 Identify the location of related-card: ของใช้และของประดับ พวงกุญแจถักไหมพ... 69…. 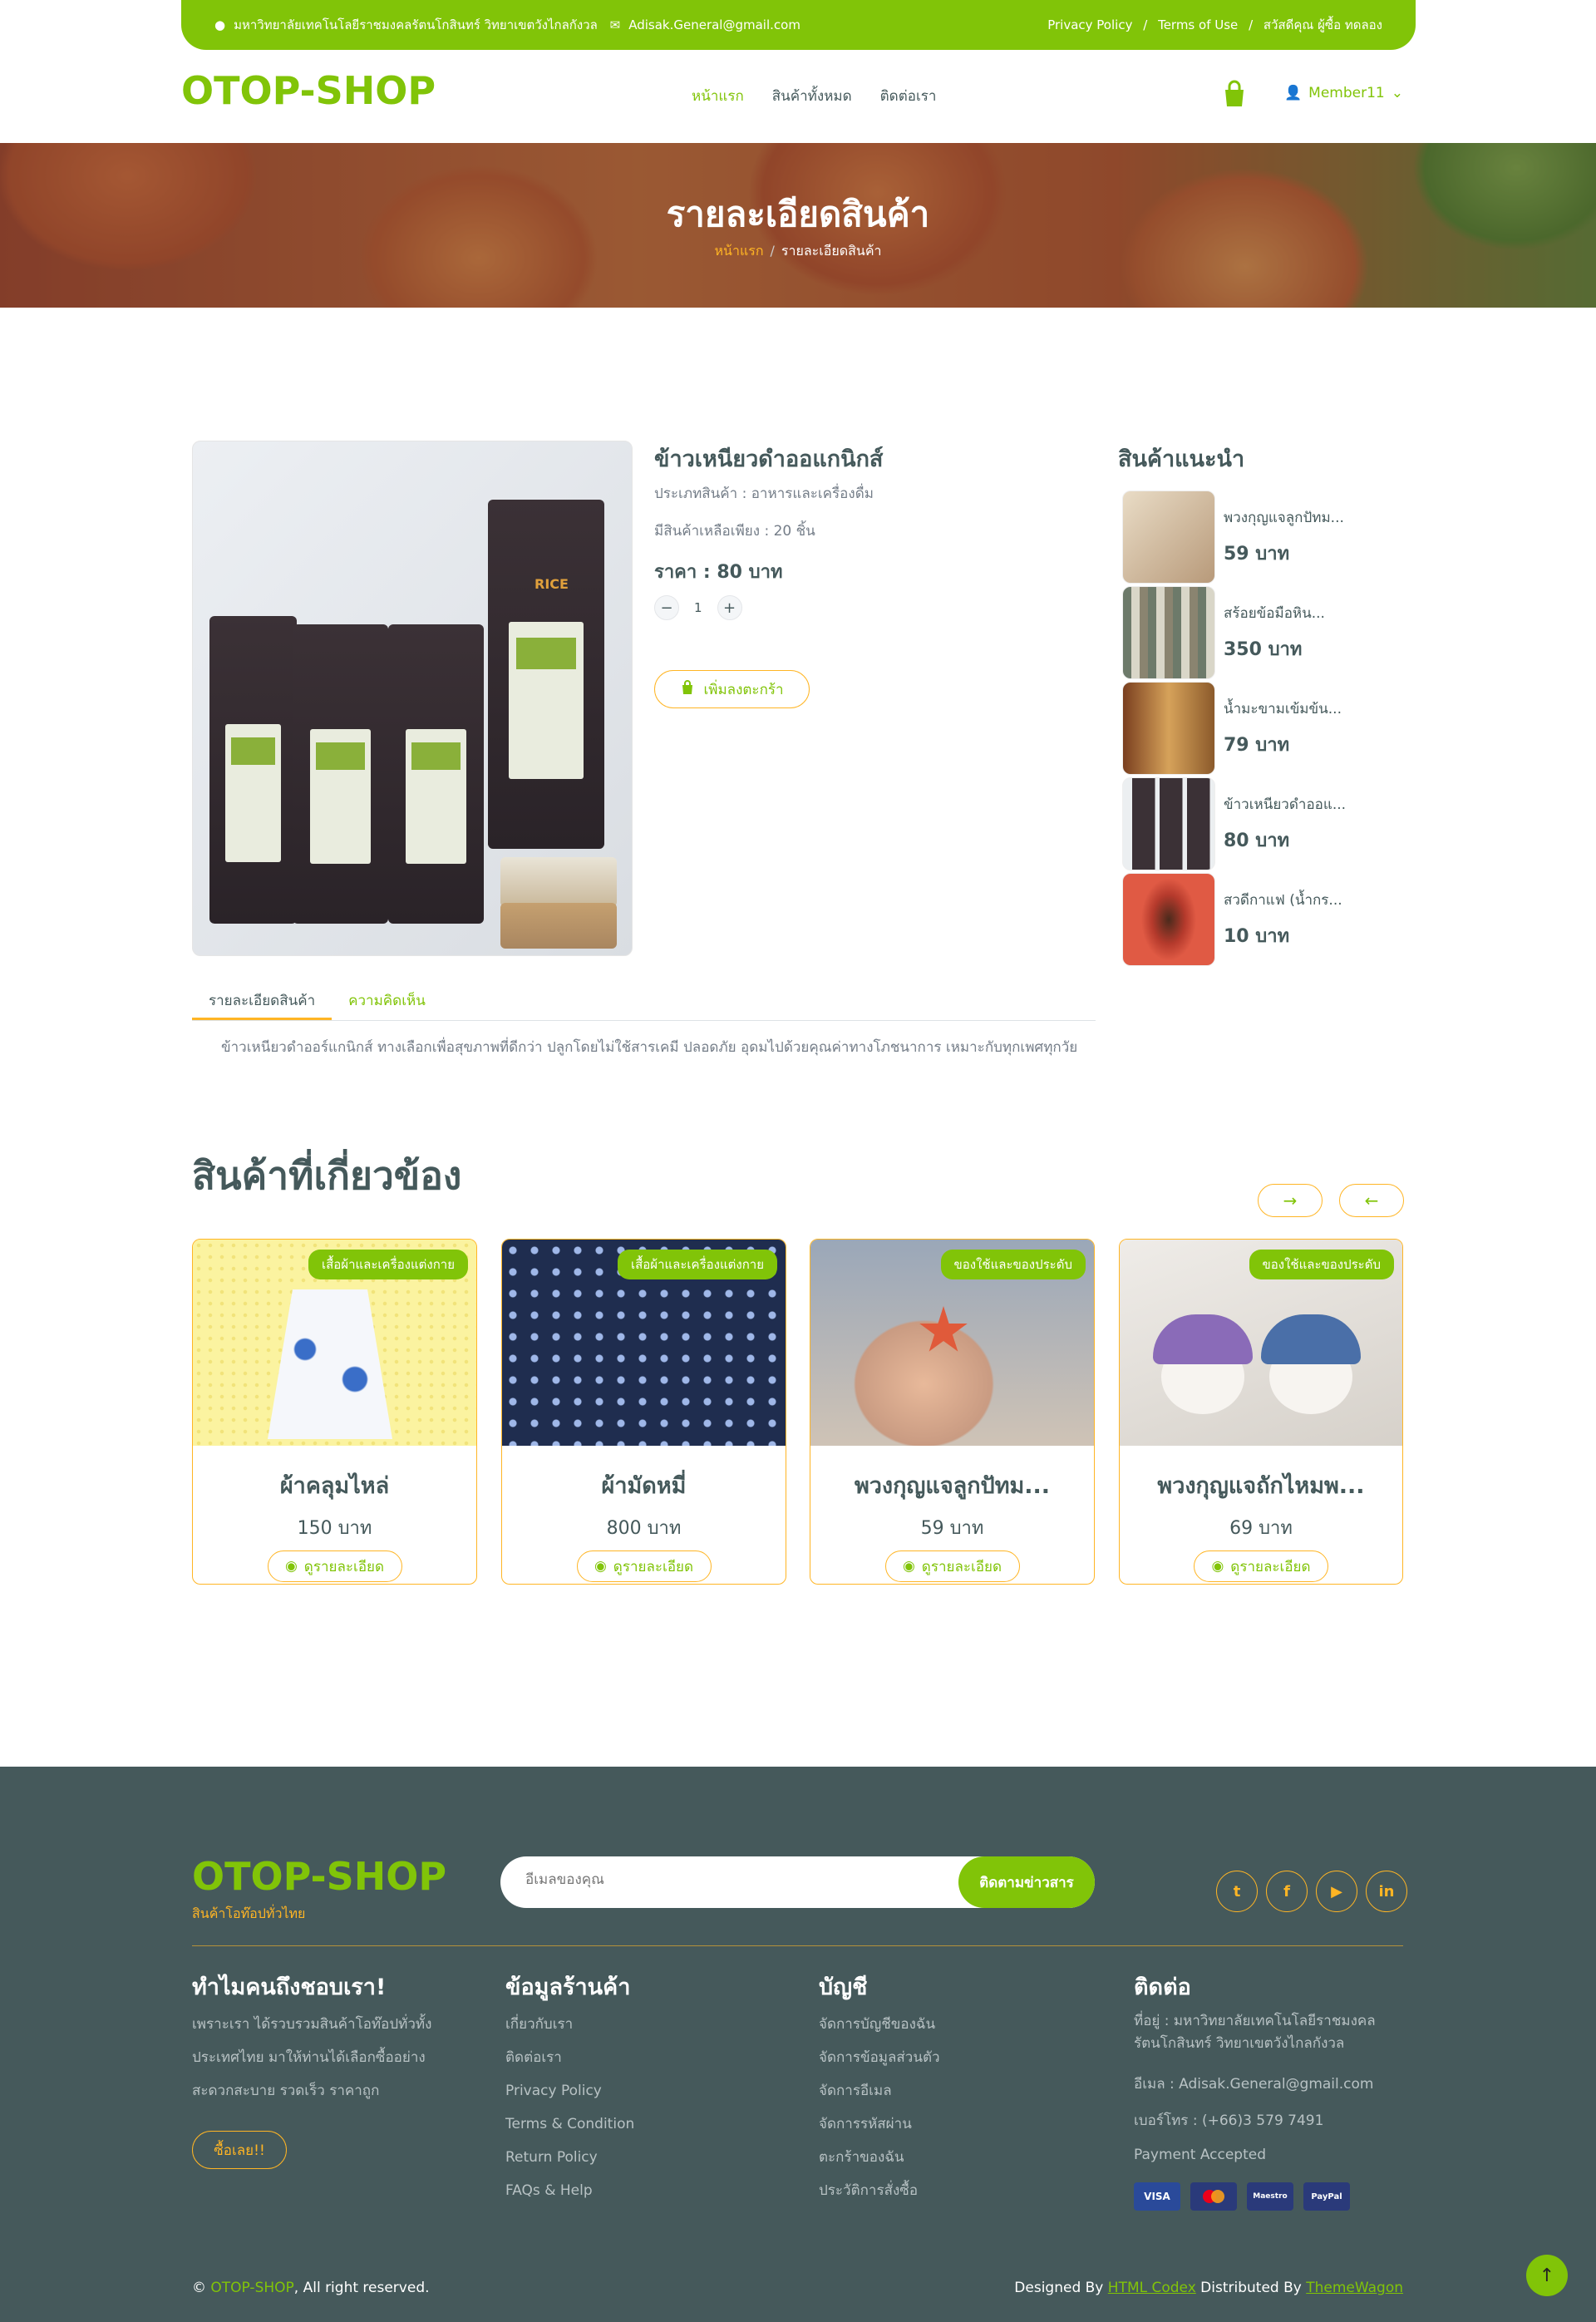
(1261, 1412).